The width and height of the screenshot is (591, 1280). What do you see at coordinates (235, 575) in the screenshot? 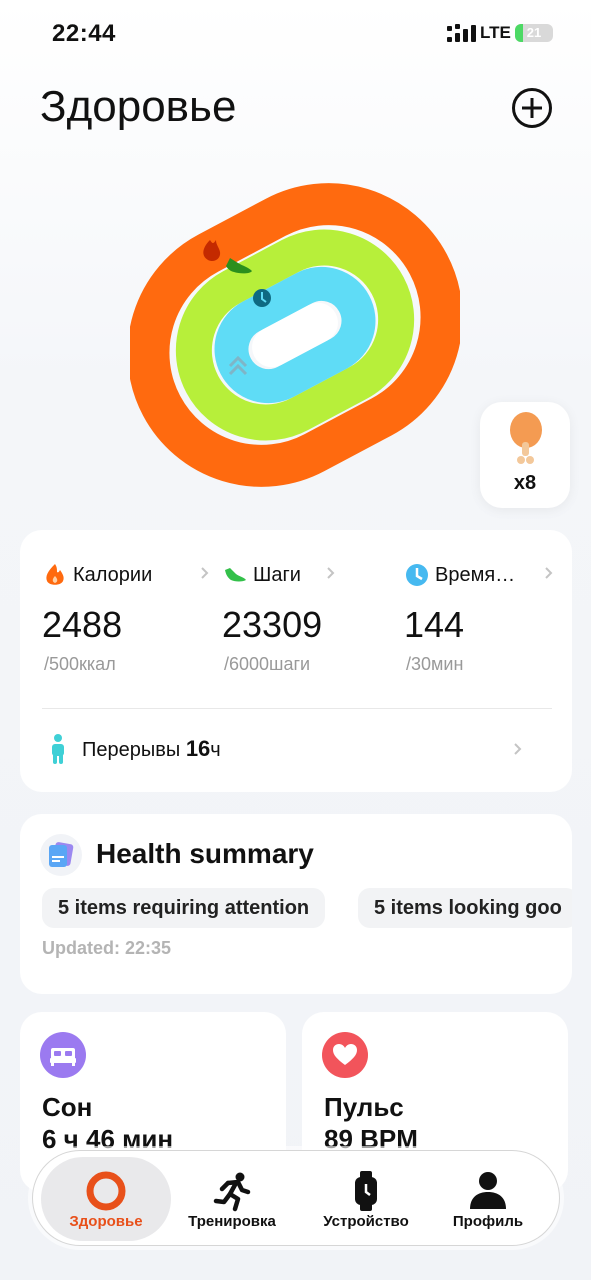
I see `shoe-icon` at bounding box center [235, 575].